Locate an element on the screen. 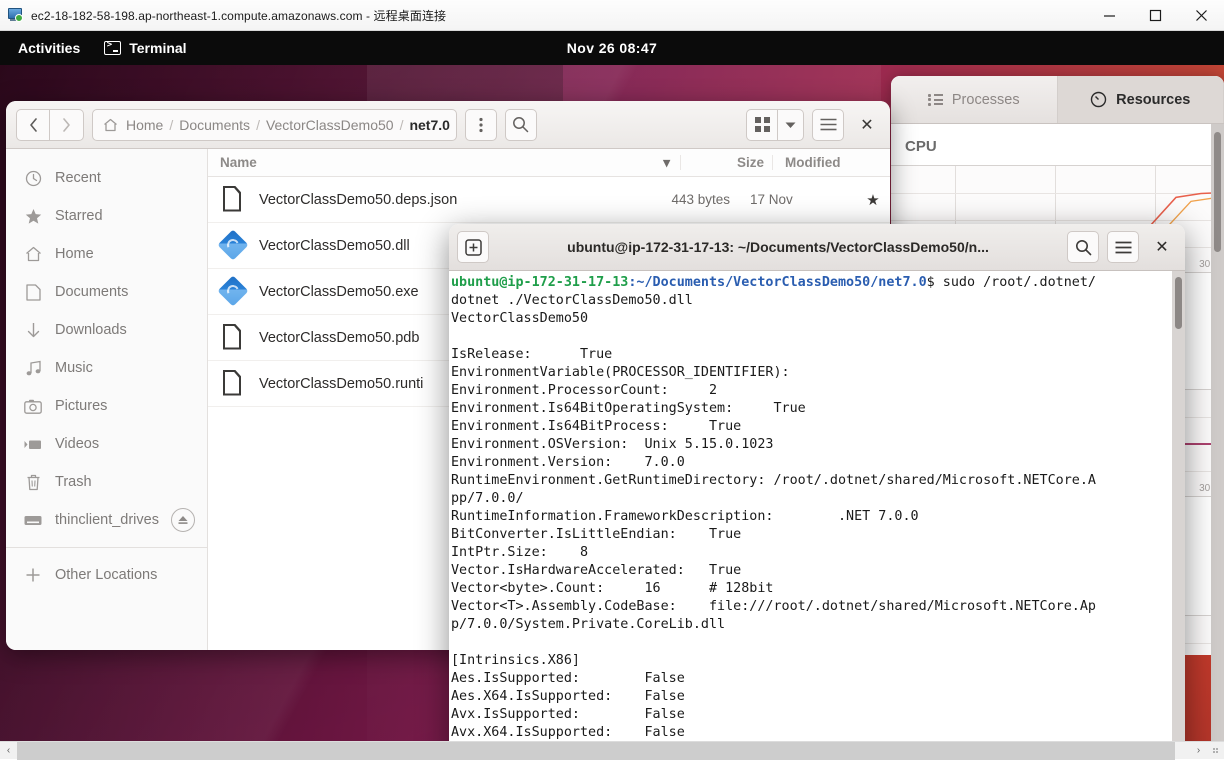 The image size is (1224, 760). terminal-close-button: ✕ is located at coordinates (1162, 247).